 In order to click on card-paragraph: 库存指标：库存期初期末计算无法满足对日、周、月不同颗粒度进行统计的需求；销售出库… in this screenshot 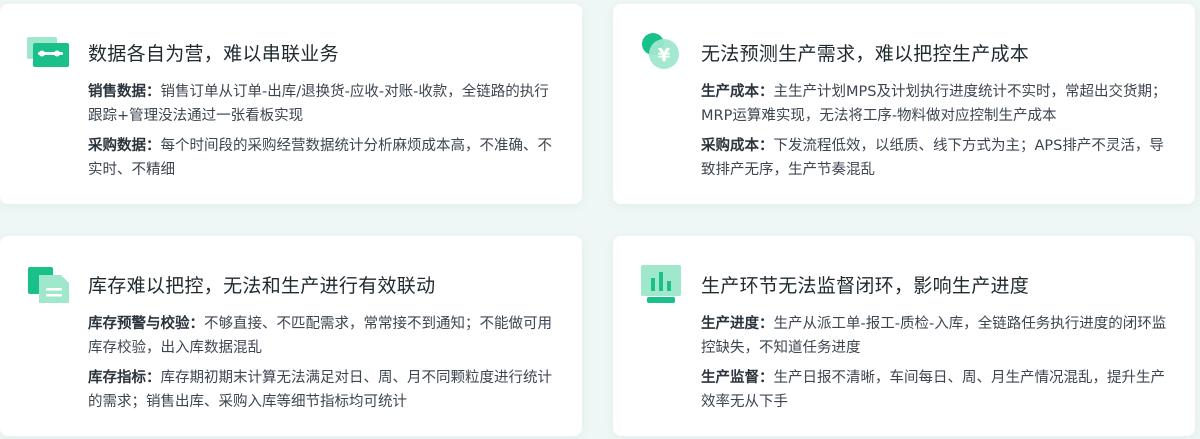, I will do `click(324, 390)`.